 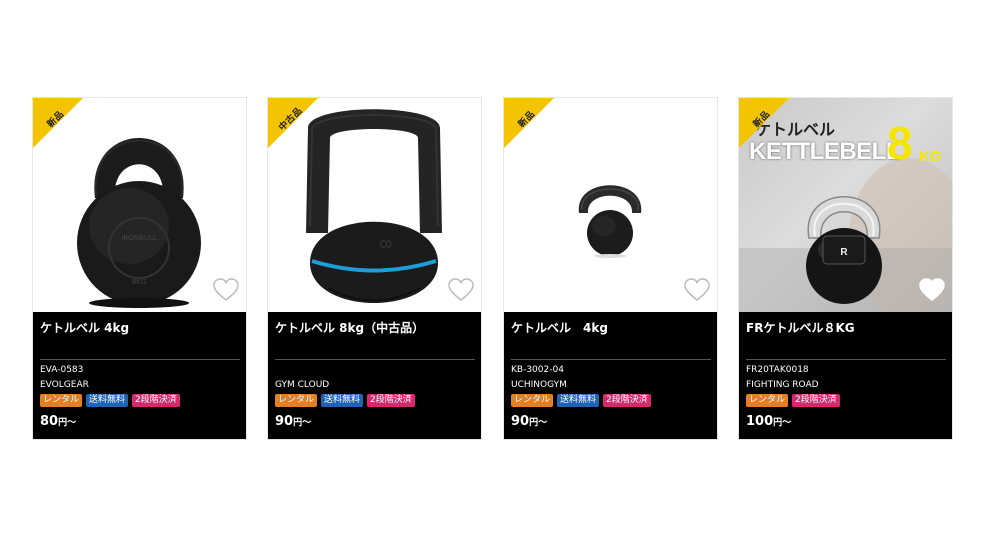 I want to click on svg-text: 8KG, so click(x=139, y=282).